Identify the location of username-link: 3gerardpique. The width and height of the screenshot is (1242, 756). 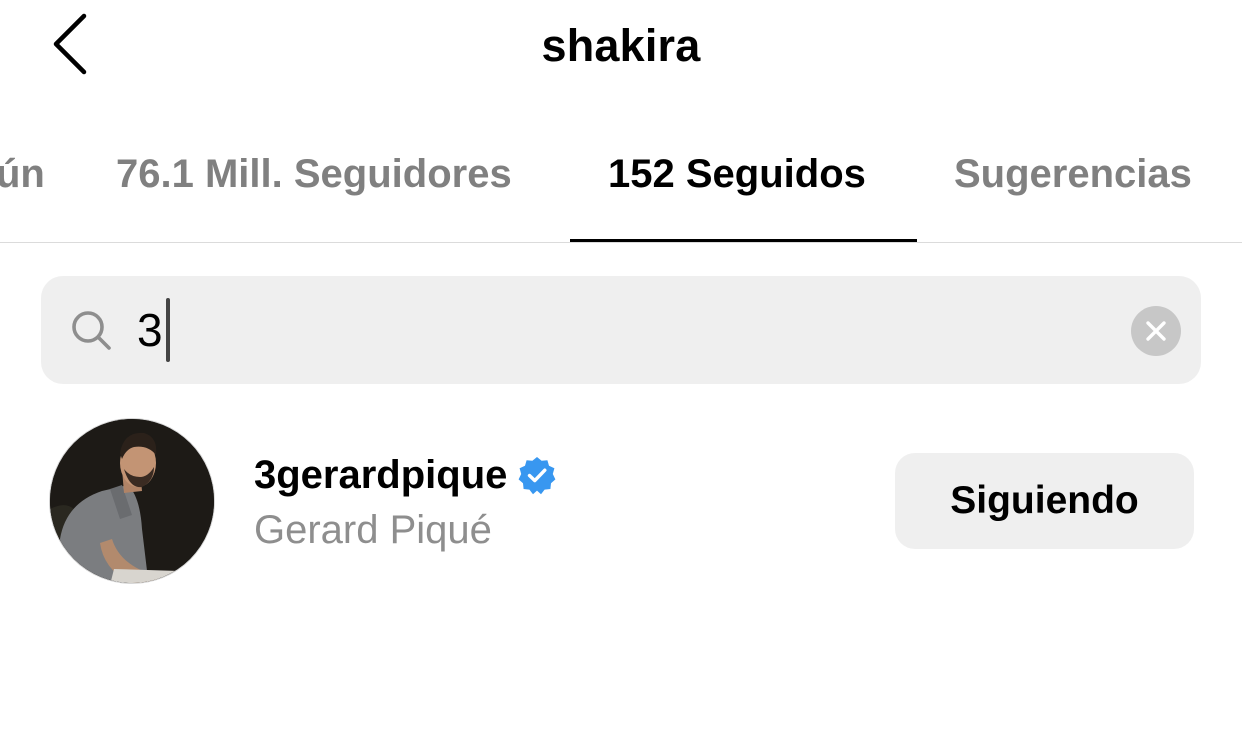
(405, 475).